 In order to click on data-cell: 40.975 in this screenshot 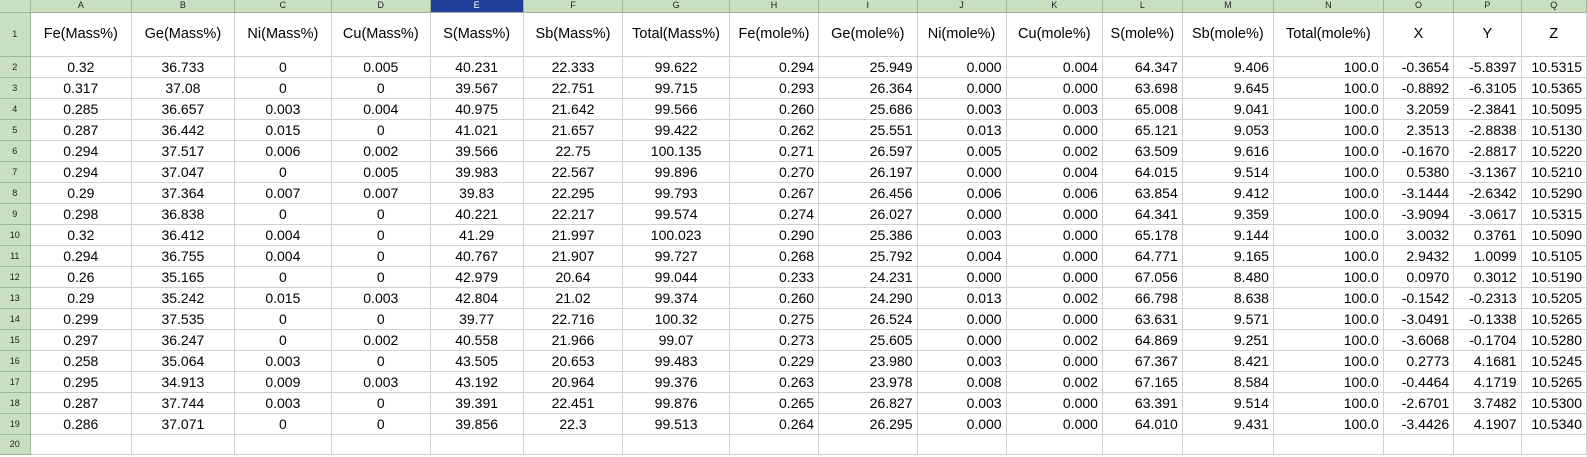, I will do `click(477, 109)`.